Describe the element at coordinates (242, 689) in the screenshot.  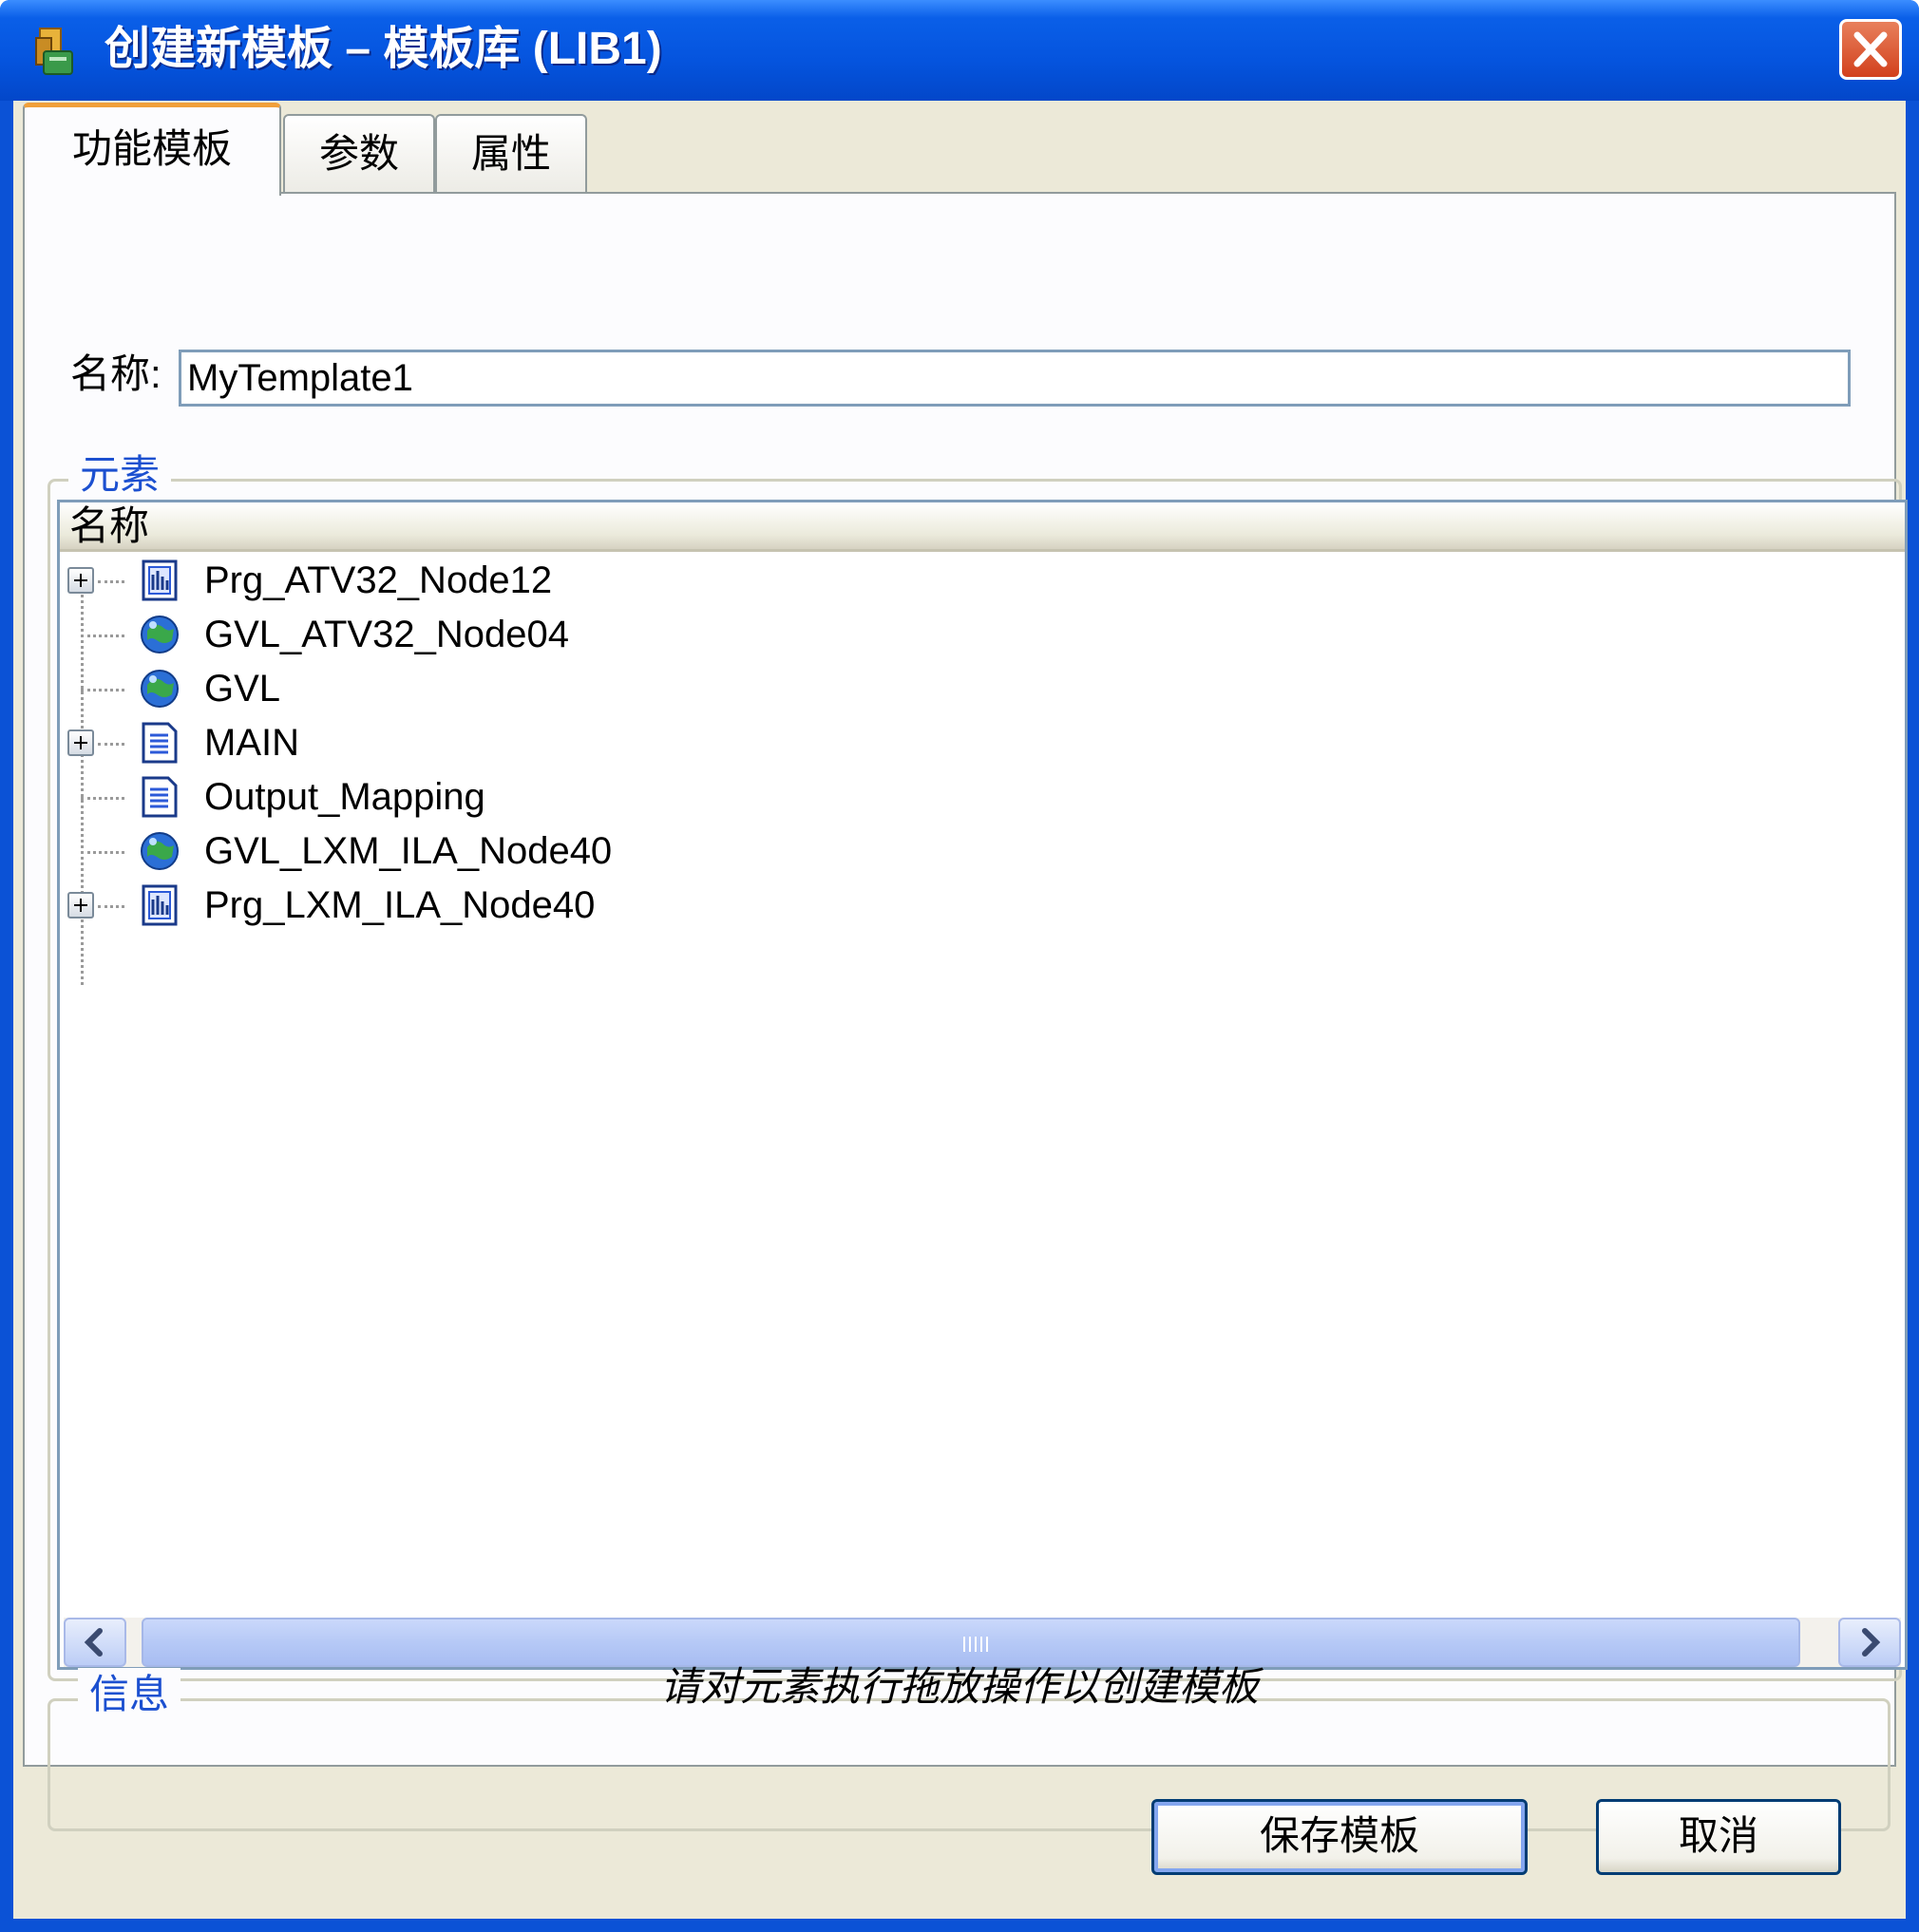
I see `tree-item-label: GVL` at that location.